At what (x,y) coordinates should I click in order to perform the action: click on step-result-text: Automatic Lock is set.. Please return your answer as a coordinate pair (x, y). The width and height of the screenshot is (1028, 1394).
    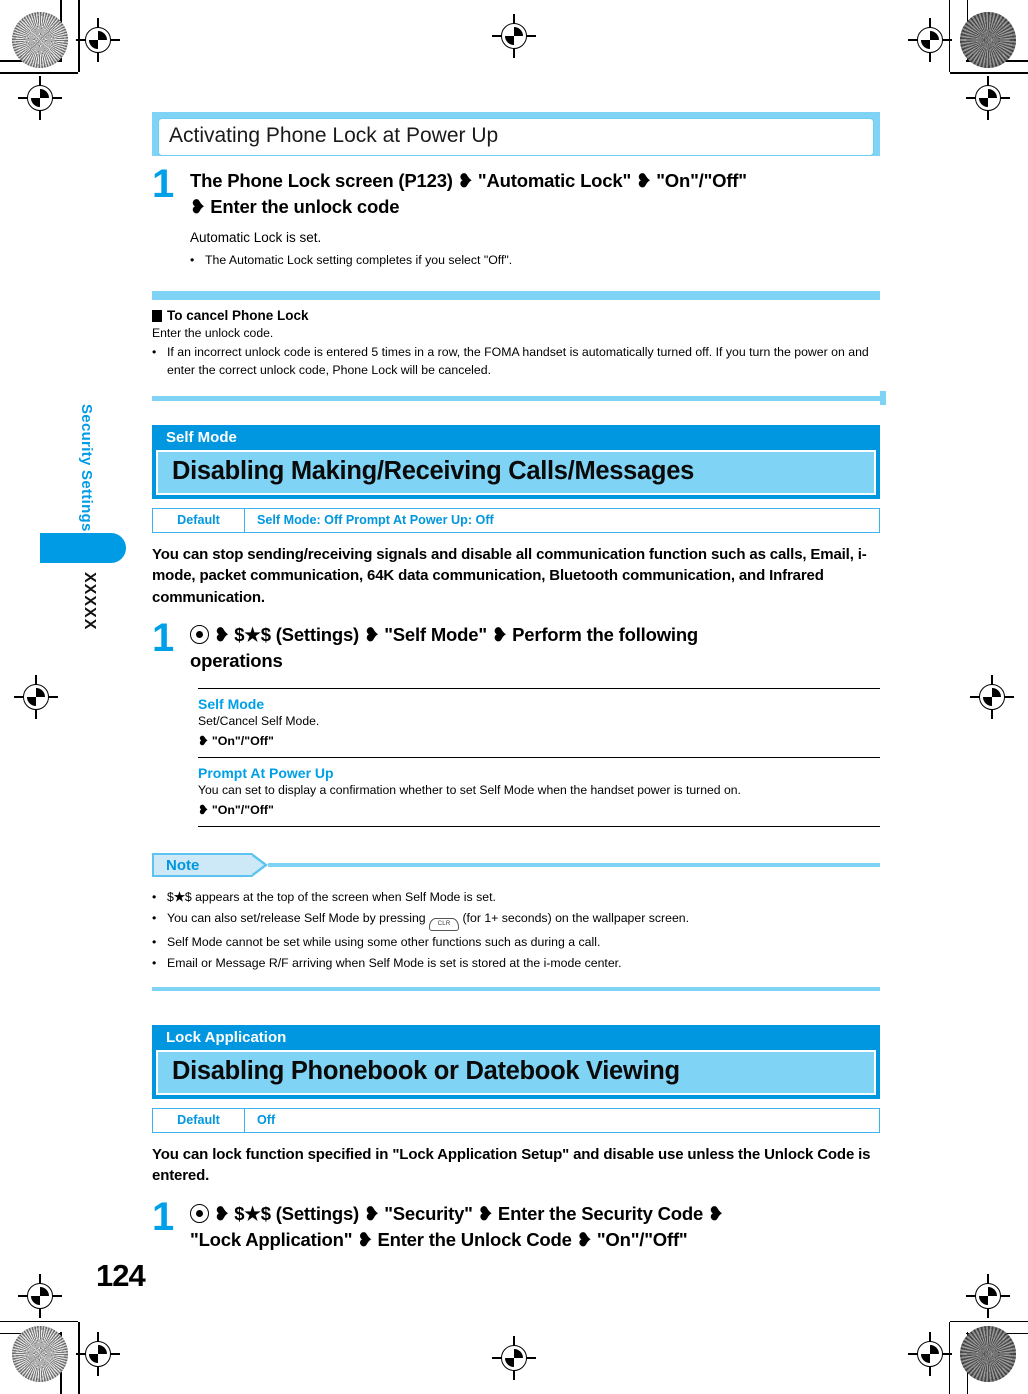
    Looking at the image, I should click on (256, 237).